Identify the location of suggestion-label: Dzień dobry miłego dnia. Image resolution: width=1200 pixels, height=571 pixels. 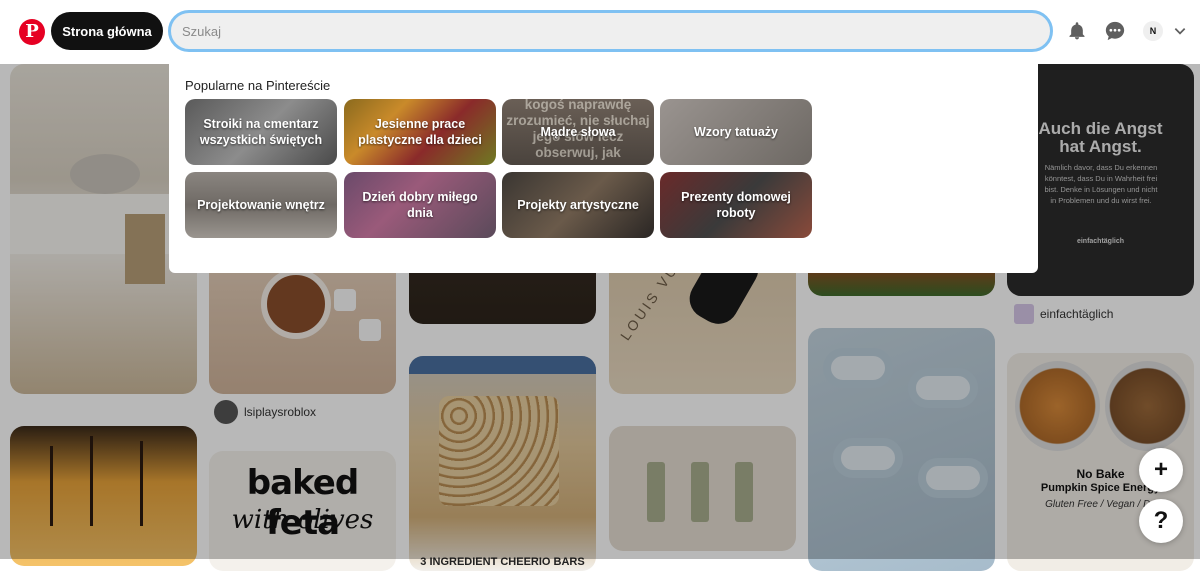
(420, 205).